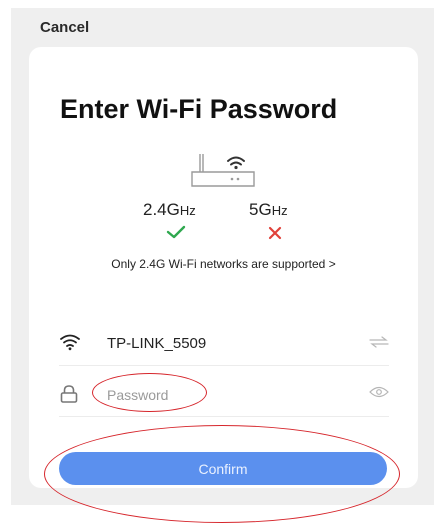 This screenshot has width=448, height=529. I want to click on cancel-button: Cancel, so click(64, 27).